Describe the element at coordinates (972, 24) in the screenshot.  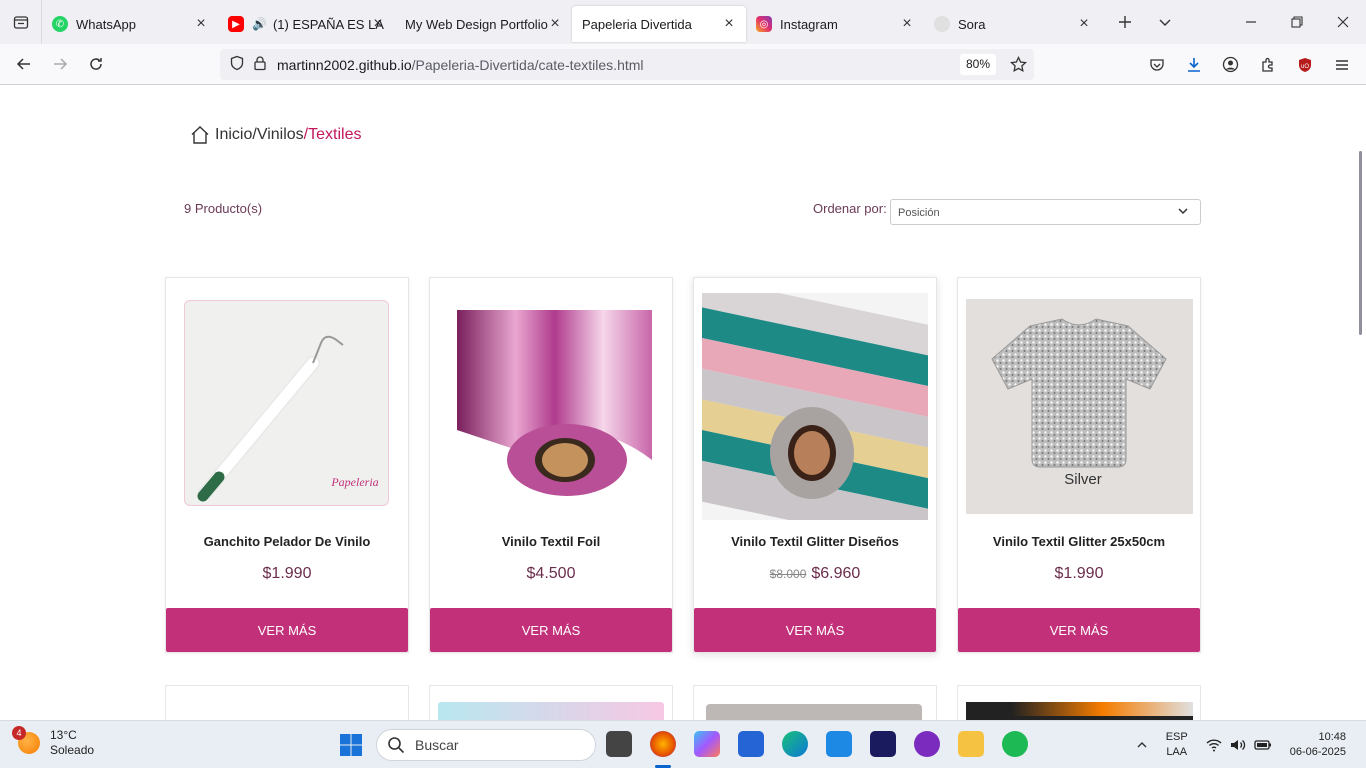
I see `tab-title: Sora` at that location.